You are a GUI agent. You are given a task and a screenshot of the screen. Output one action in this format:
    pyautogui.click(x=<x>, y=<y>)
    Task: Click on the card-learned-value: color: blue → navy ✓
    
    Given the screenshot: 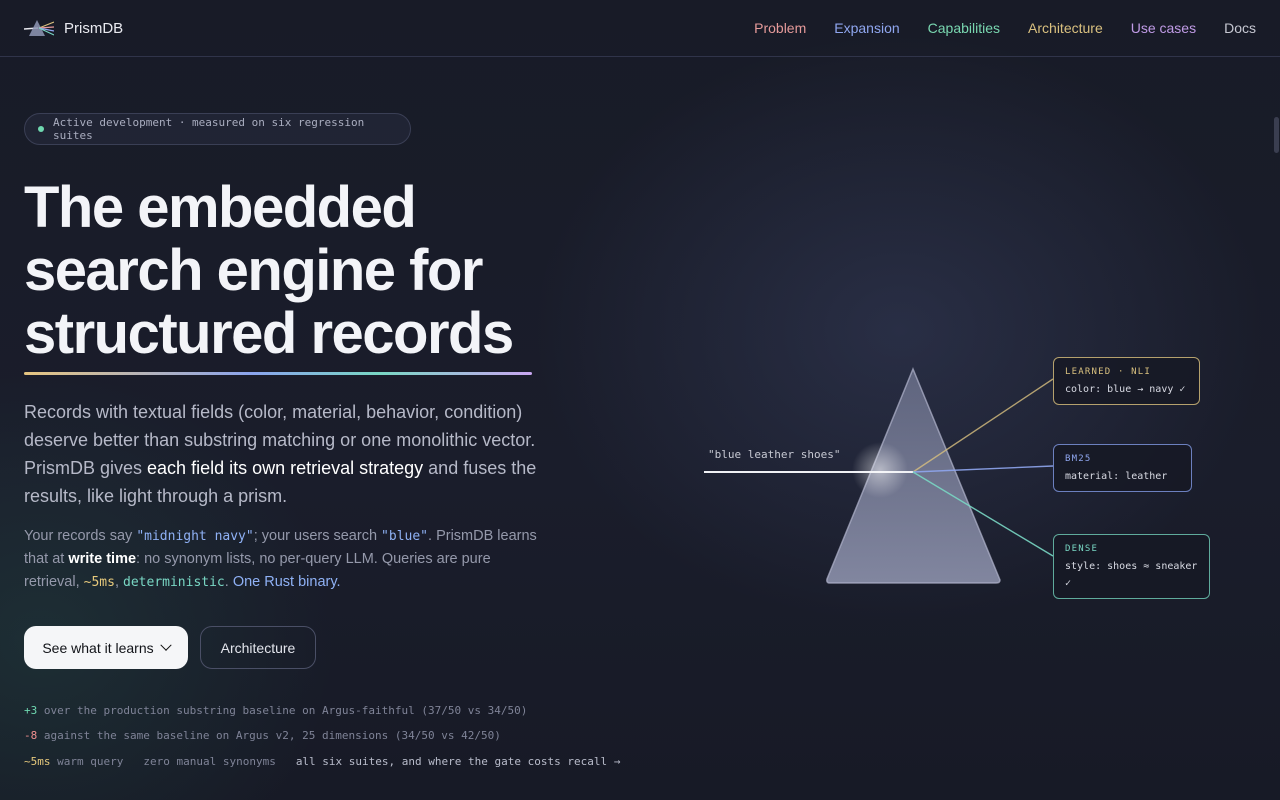 What is the action you would take?
    pyautogui.click(x=1125, y=389)
    